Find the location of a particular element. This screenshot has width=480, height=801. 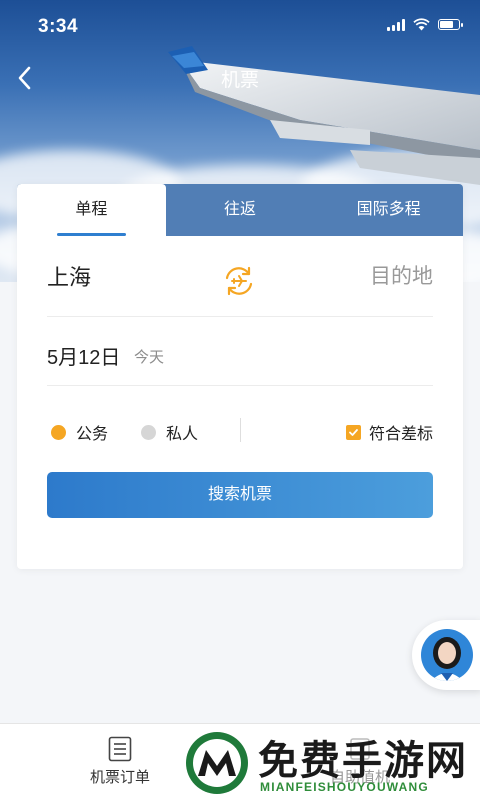

search-flights-button: 搜索机票 is located at coordinates (240, 495).